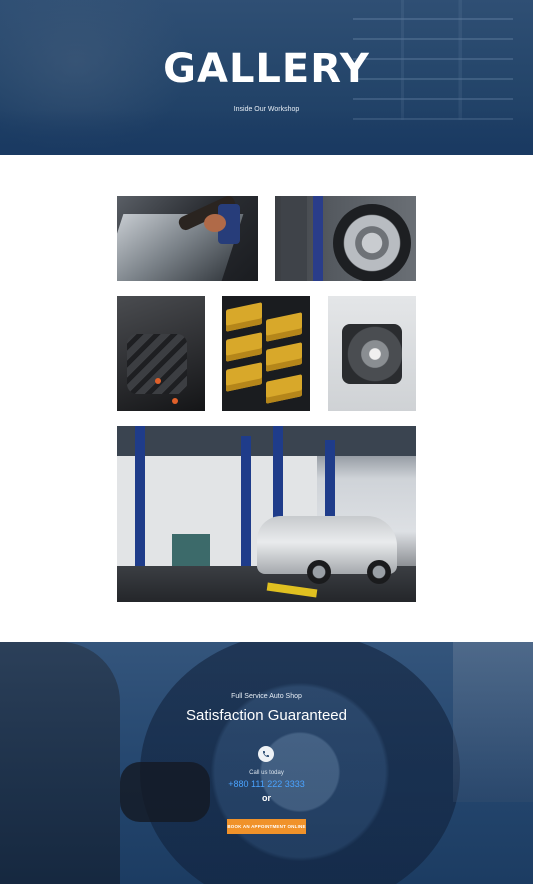 The height and width of the screenshot is (884, 533). Describe the element at coordinates (187, 238) in the screenshot. I see `gallery-image-windshield-repair` at that location.